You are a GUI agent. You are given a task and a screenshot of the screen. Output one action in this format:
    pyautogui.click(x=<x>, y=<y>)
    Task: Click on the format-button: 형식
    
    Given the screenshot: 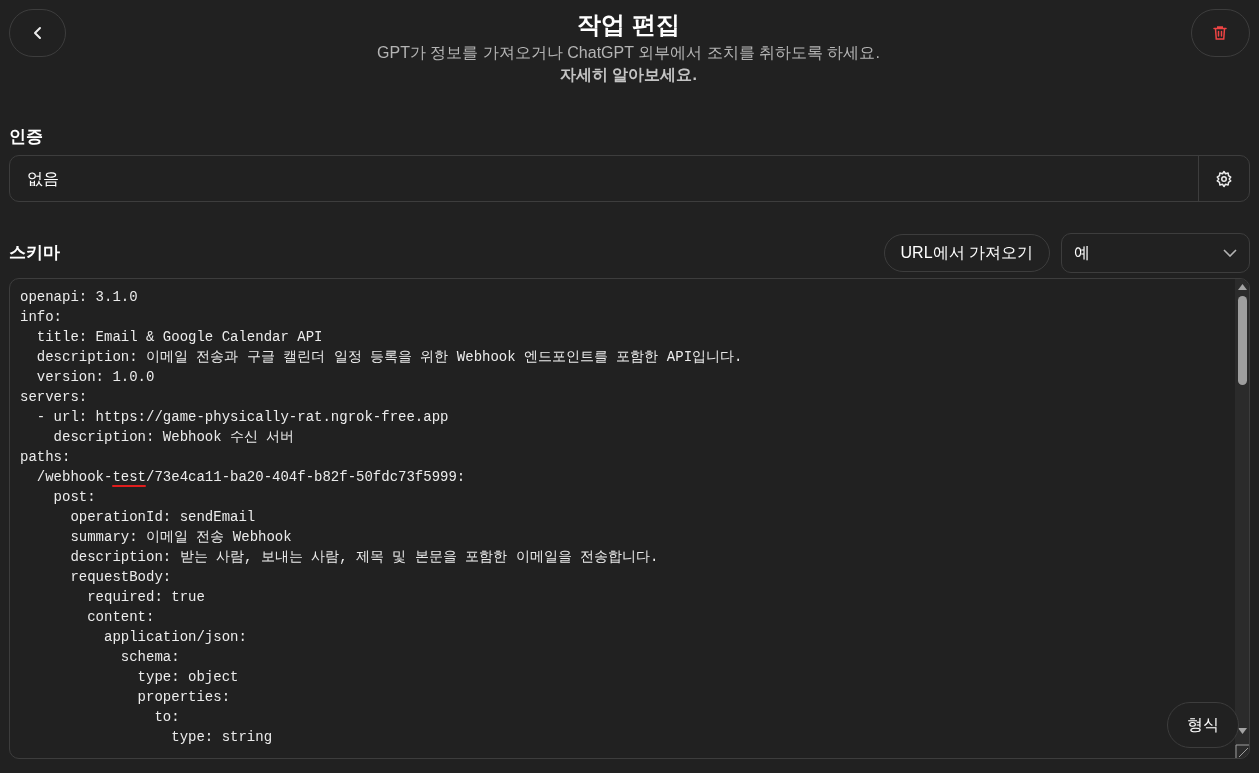 What is the action you would take?
    pyautogui.click(x=1203, y=725)
    